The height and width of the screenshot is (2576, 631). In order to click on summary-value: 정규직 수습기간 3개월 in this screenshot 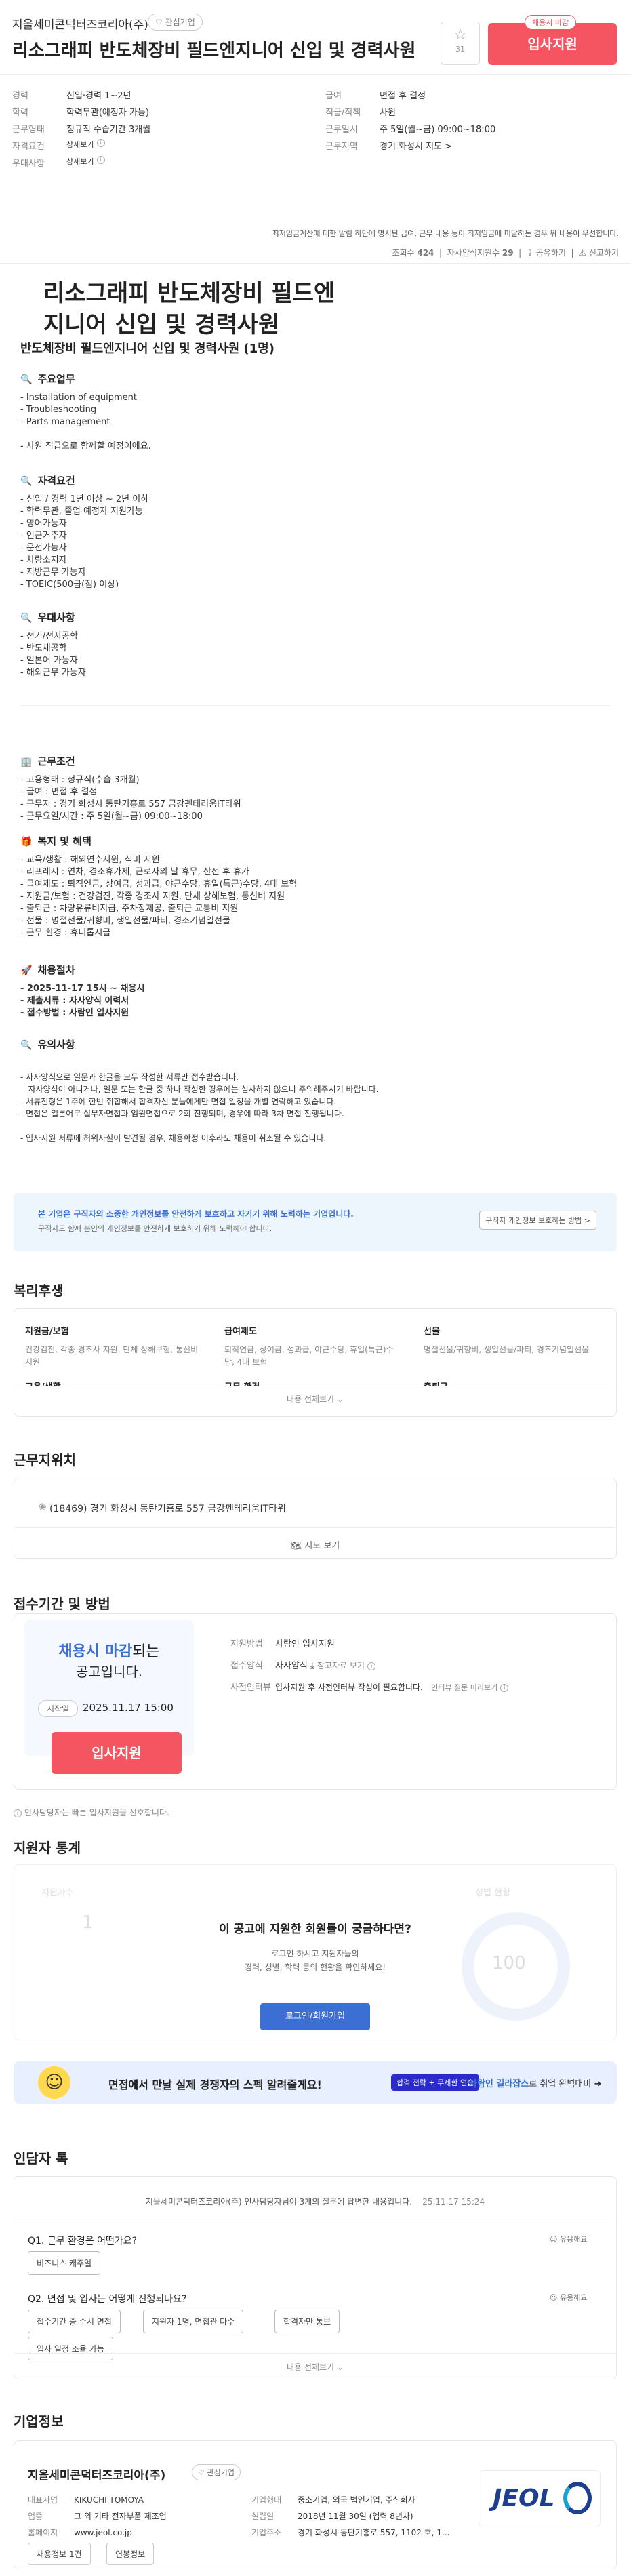, I will do `click(109, 130)`.